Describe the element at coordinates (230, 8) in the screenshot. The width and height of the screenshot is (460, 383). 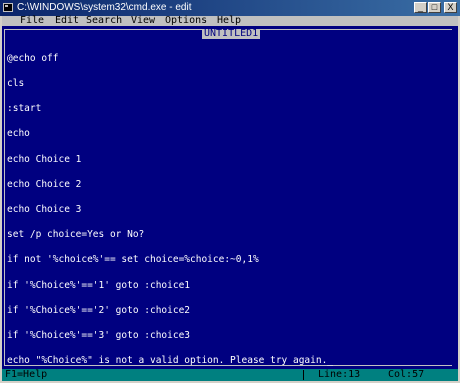
I see `title-bar: C:\WINDOWS\system32\cmd.exe - edit _ □ X` at that location.